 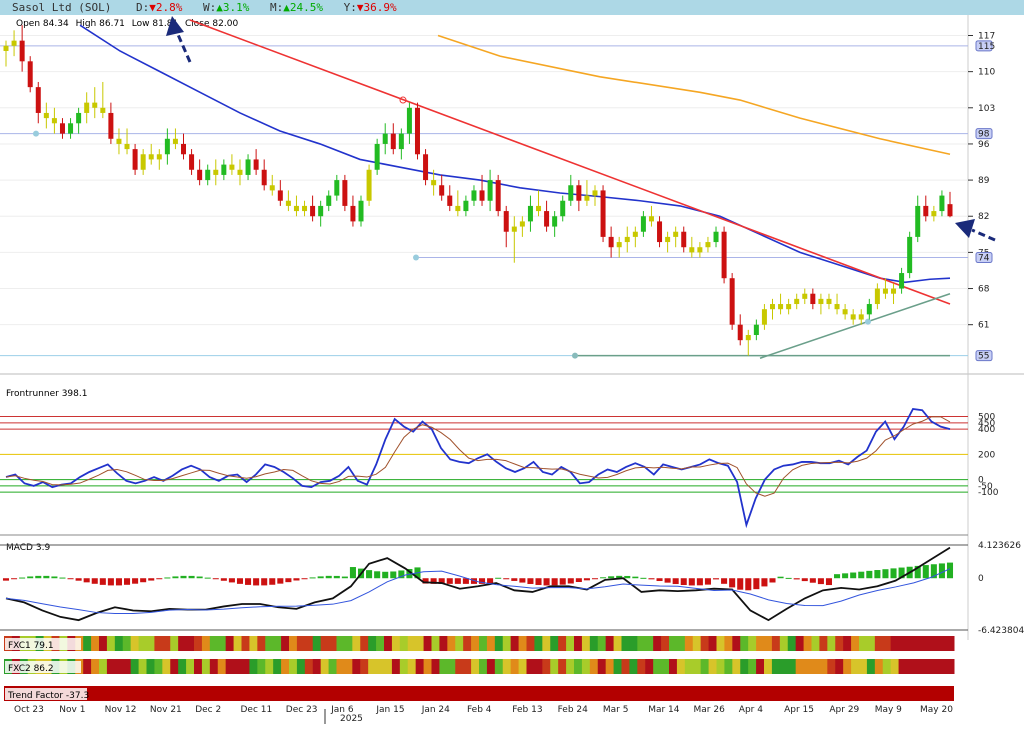 I want to click on support-anchor, so click(x=868, y=321).